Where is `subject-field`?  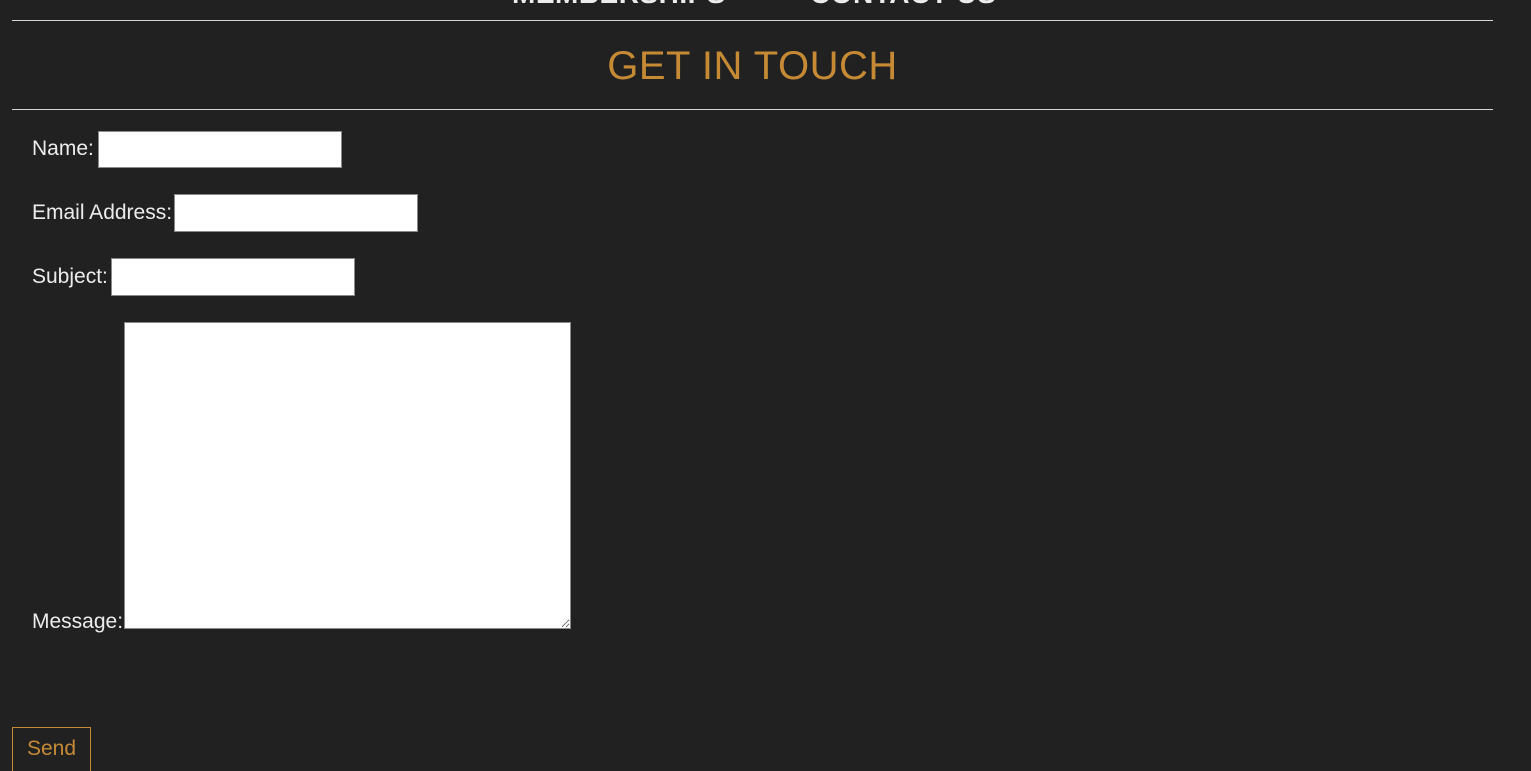 subject-field is located at coordinates (233, 277).